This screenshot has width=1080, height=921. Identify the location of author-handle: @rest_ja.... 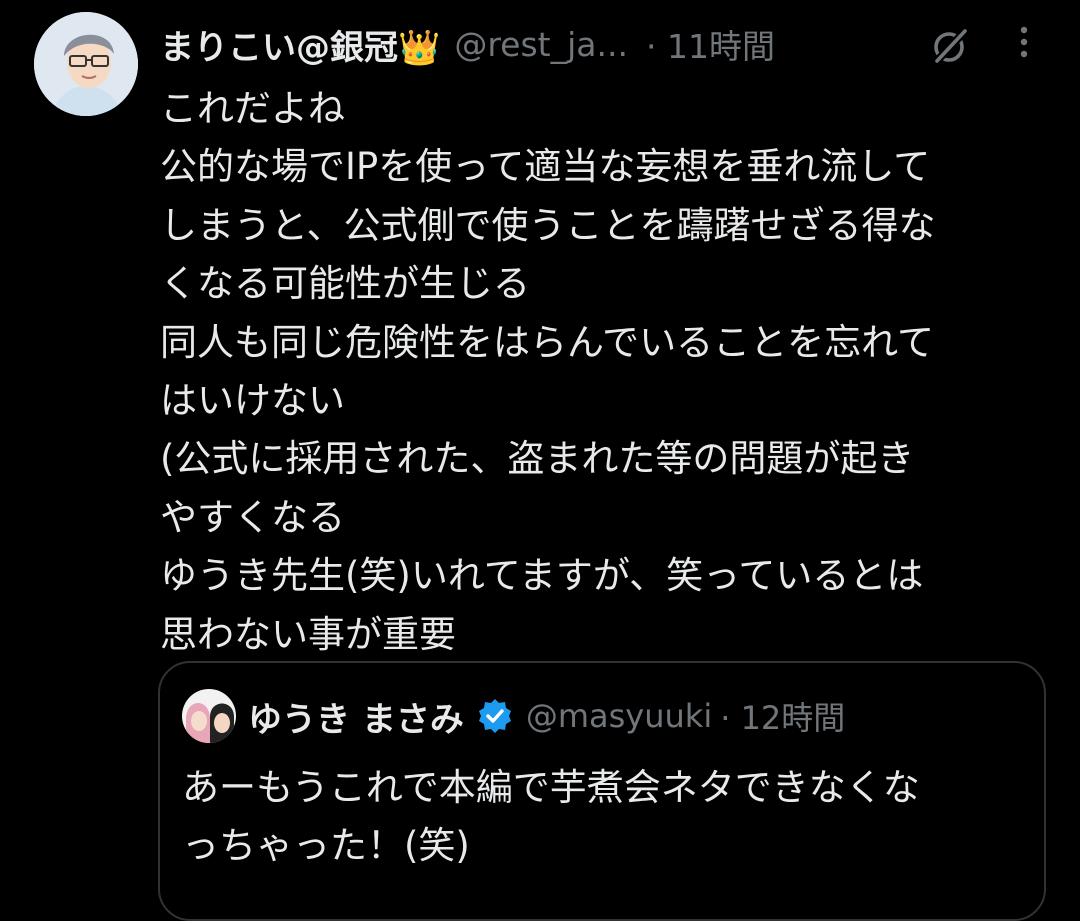
(541, 44).